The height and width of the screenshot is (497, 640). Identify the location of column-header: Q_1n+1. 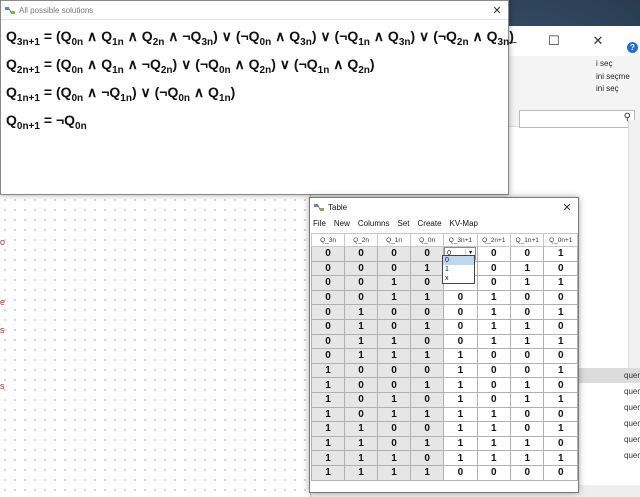
(527, 240).